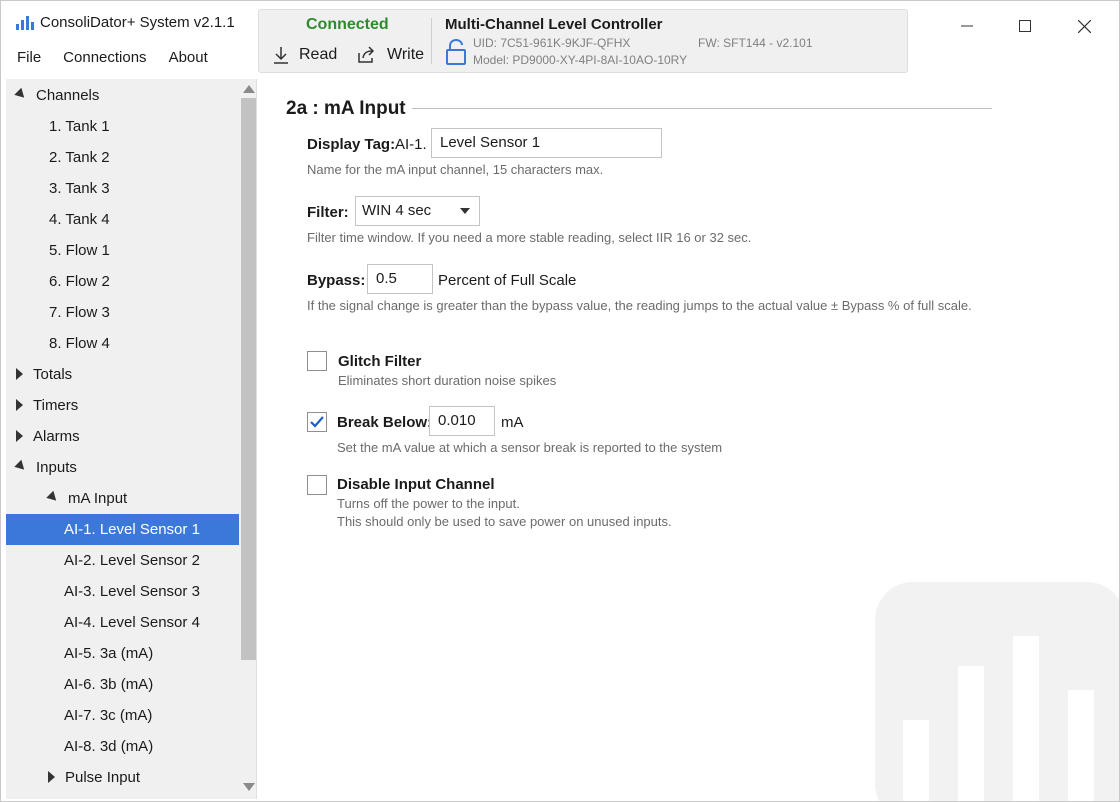 This screenshot has height=802, width=1120. What do you see at coordinates (546, 143) in the screenshot?
I see `display-tag-input: Level Sensor 1` at bounding box center [546, 143].